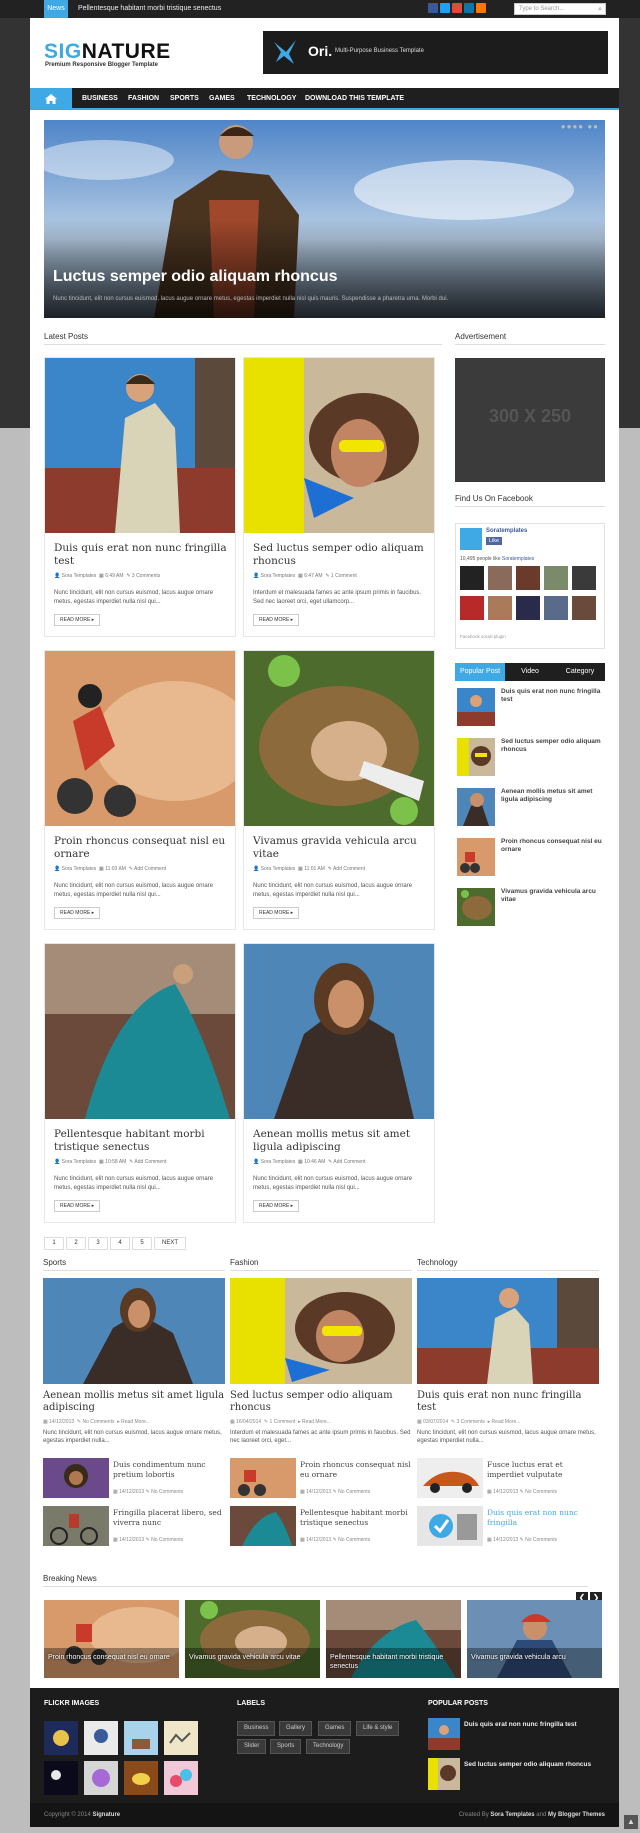  What do you see at coordinates (252, 1746) in the screenshot?
I see `label-tag: Slider` at bounding box center [252, 1746].